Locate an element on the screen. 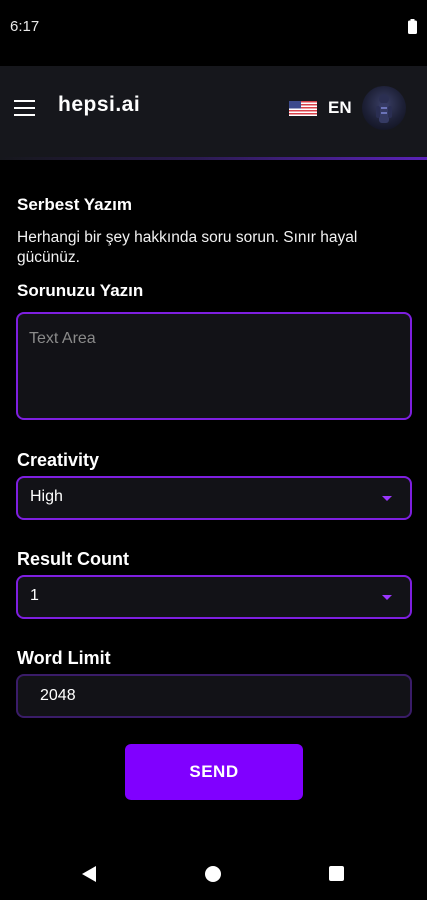 Image resolution: width=427 pixels, height=900 pixels. system-nav-bar is located at coordinates (213, 873).